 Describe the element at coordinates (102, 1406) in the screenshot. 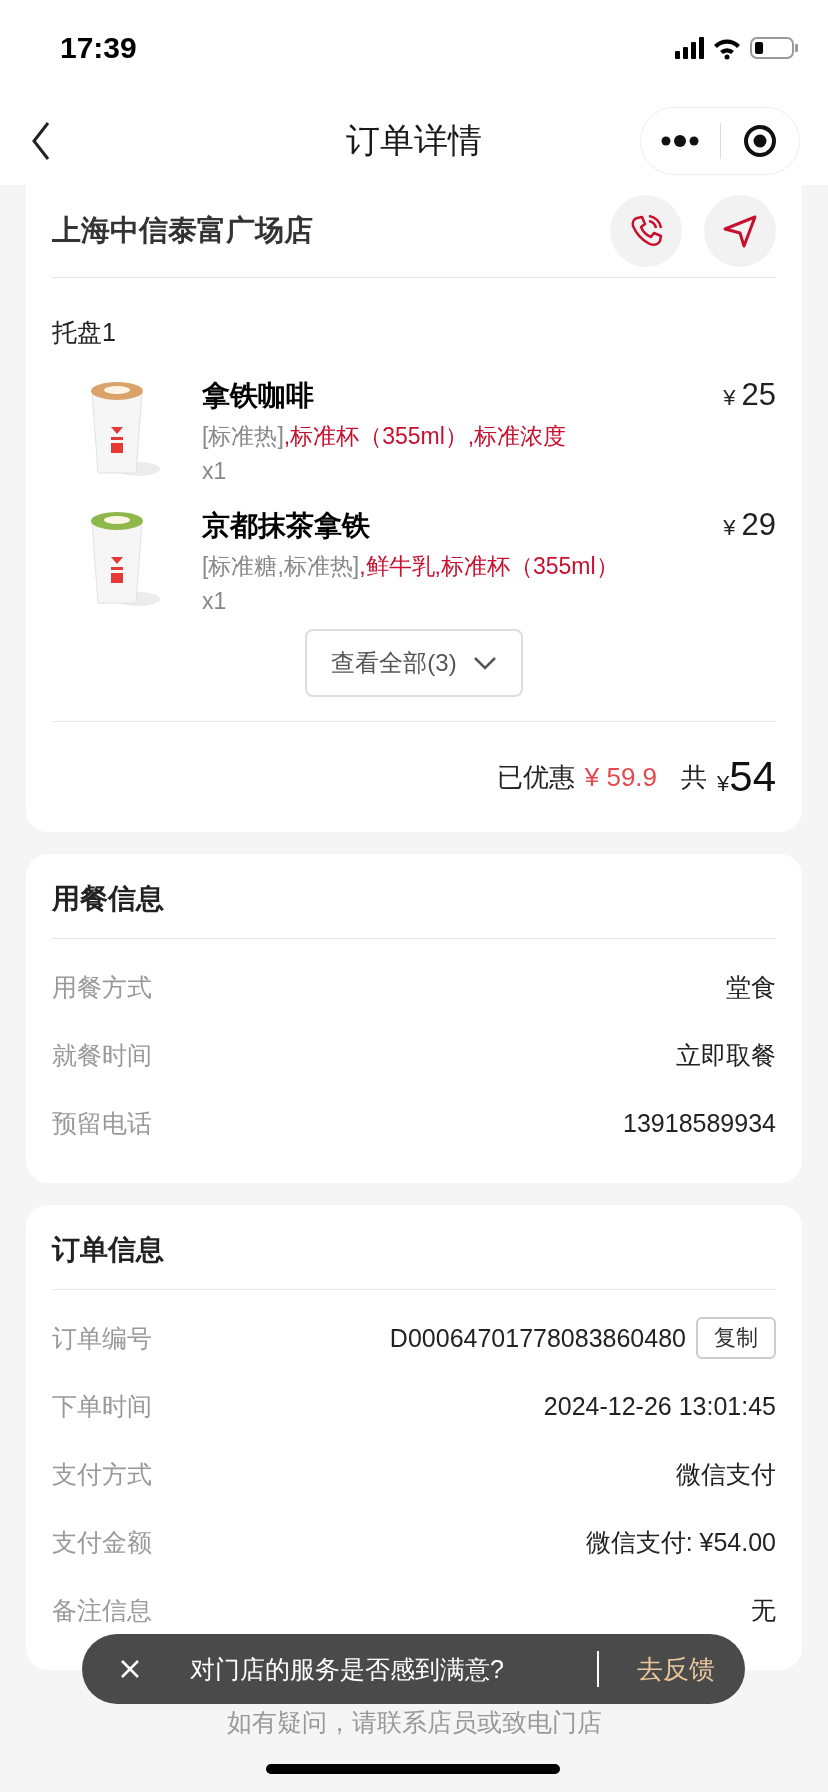

I see `info-label: 下单时间` at that location.